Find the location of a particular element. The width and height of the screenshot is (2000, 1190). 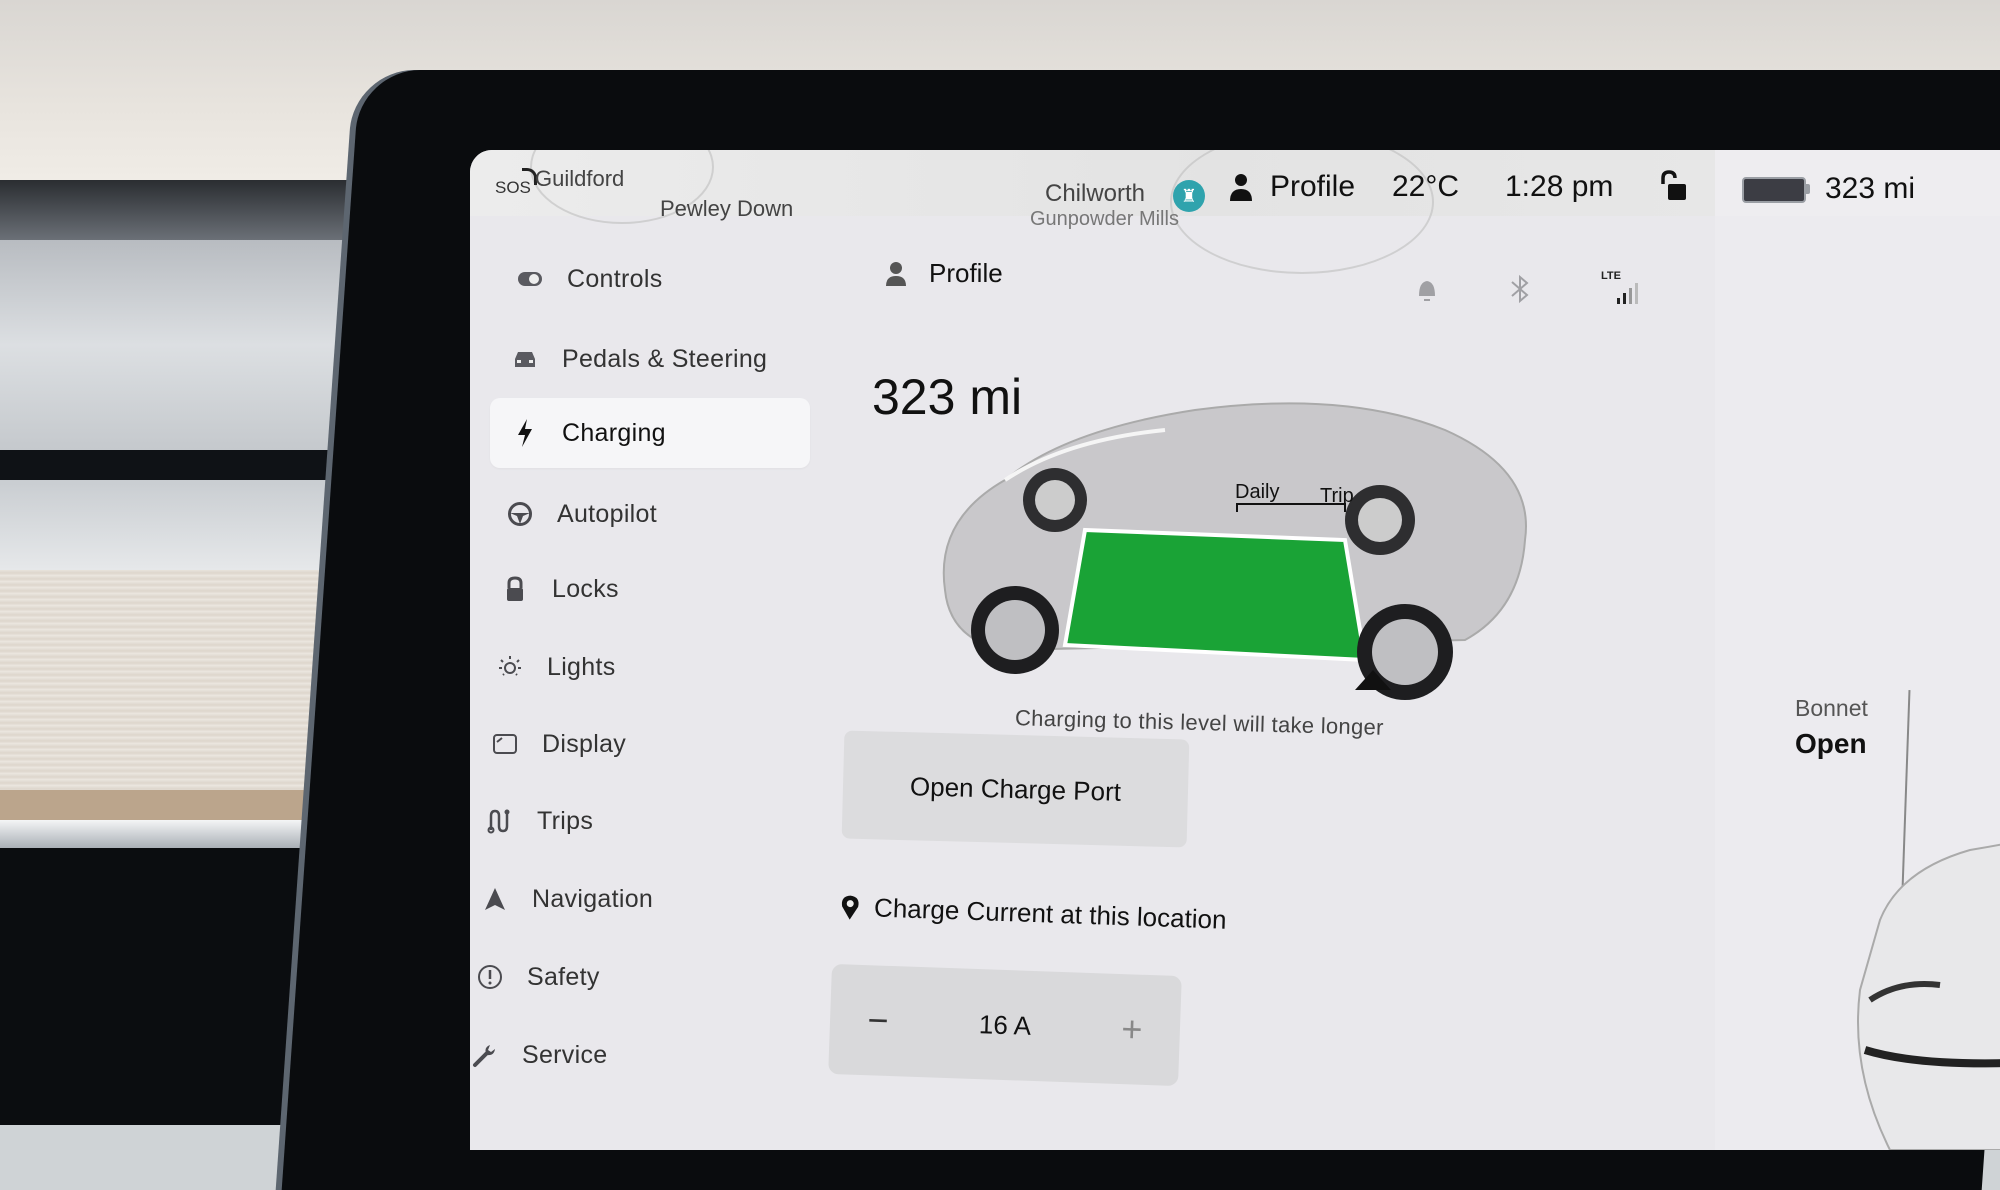

signal-bars-icon is located at coordinates (1627, 293).